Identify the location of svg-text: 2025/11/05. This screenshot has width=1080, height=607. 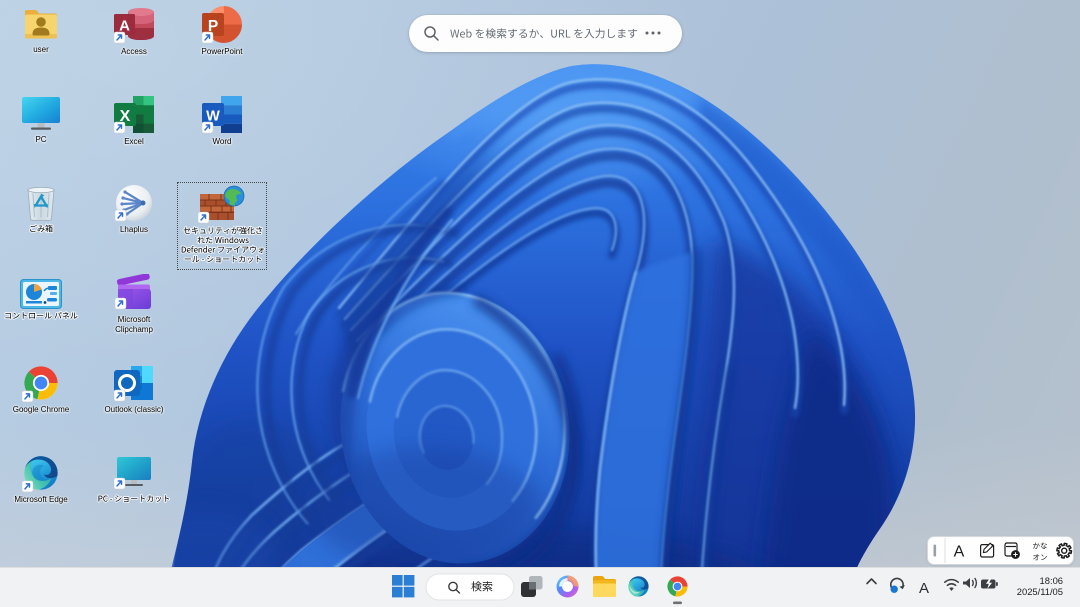
(1040, 591).